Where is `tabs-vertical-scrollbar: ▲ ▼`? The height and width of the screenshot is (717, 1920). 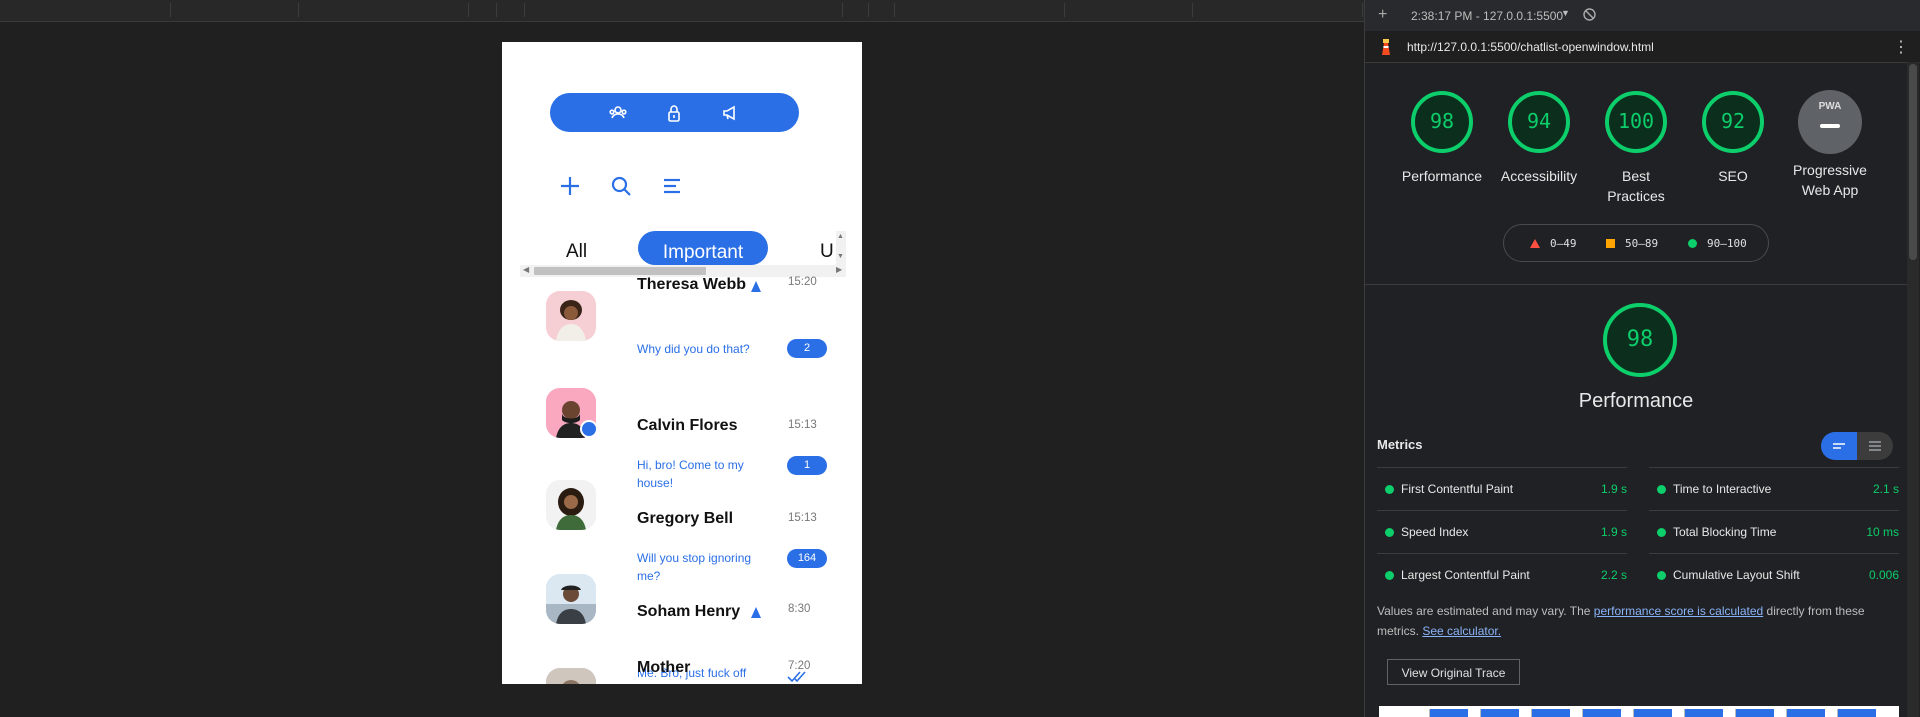 tabs-vertical-scrollbar: ▲ ▼ is located at coordinates (841, 248).